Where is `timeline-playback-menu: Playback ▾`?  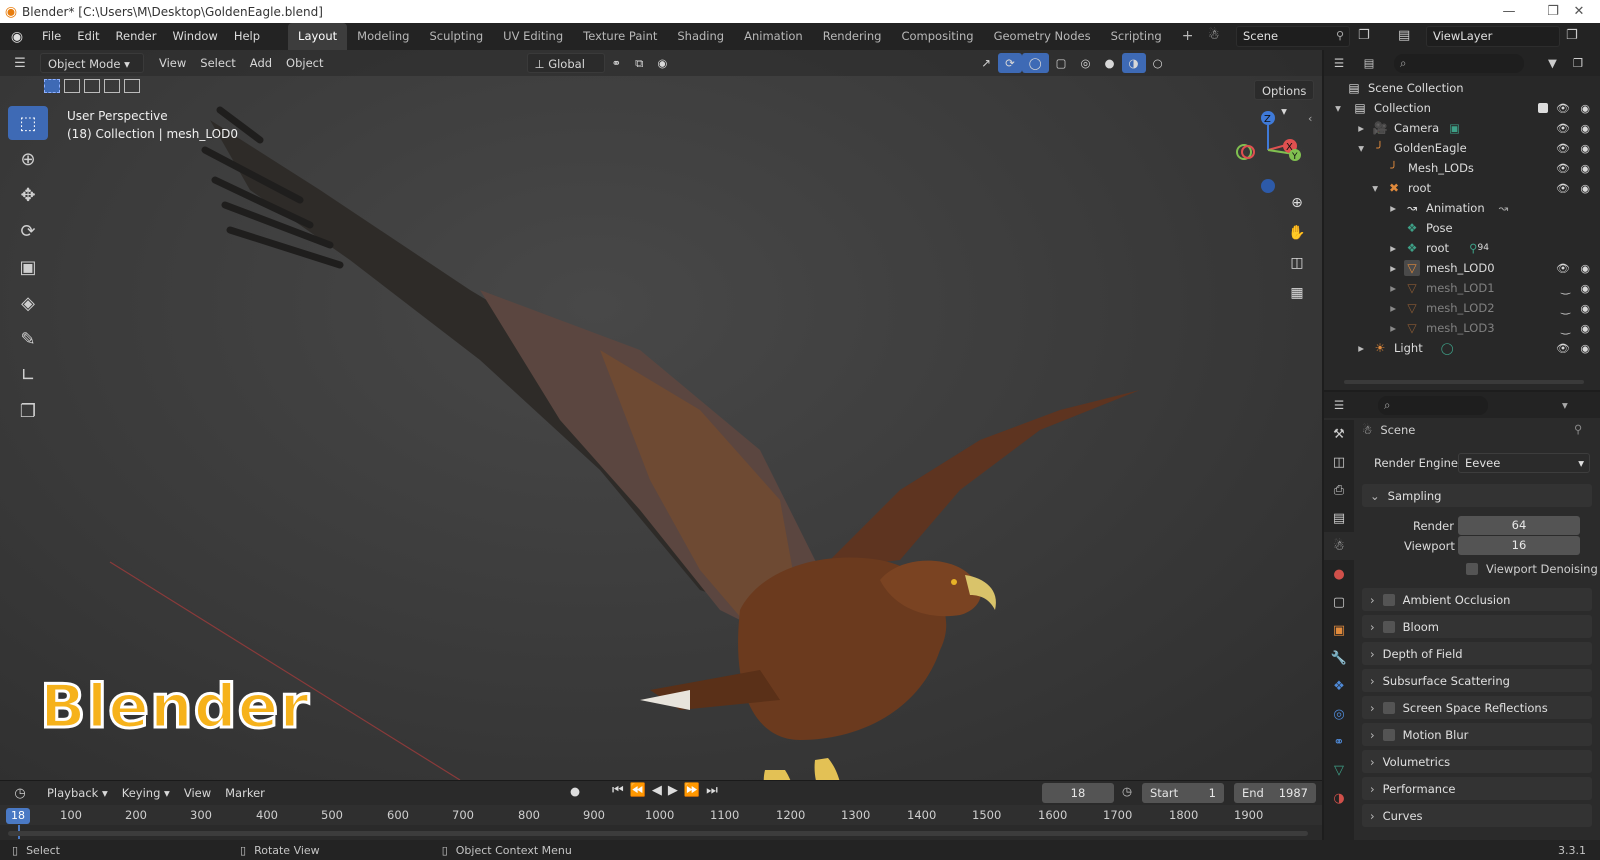
timeline-playback-menu: Playback ▾ is located at coordinates (77, 793).